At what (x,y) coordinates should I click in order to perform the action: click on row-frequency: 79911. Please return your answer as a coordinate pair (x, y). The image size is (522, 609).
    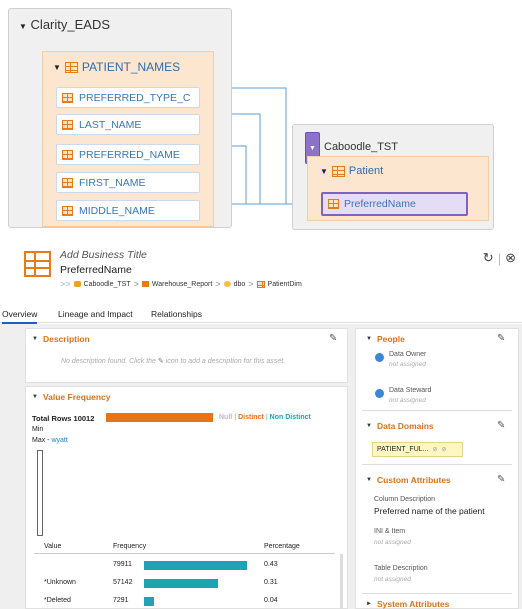
    Looking at the image, I should click on (122, 564).